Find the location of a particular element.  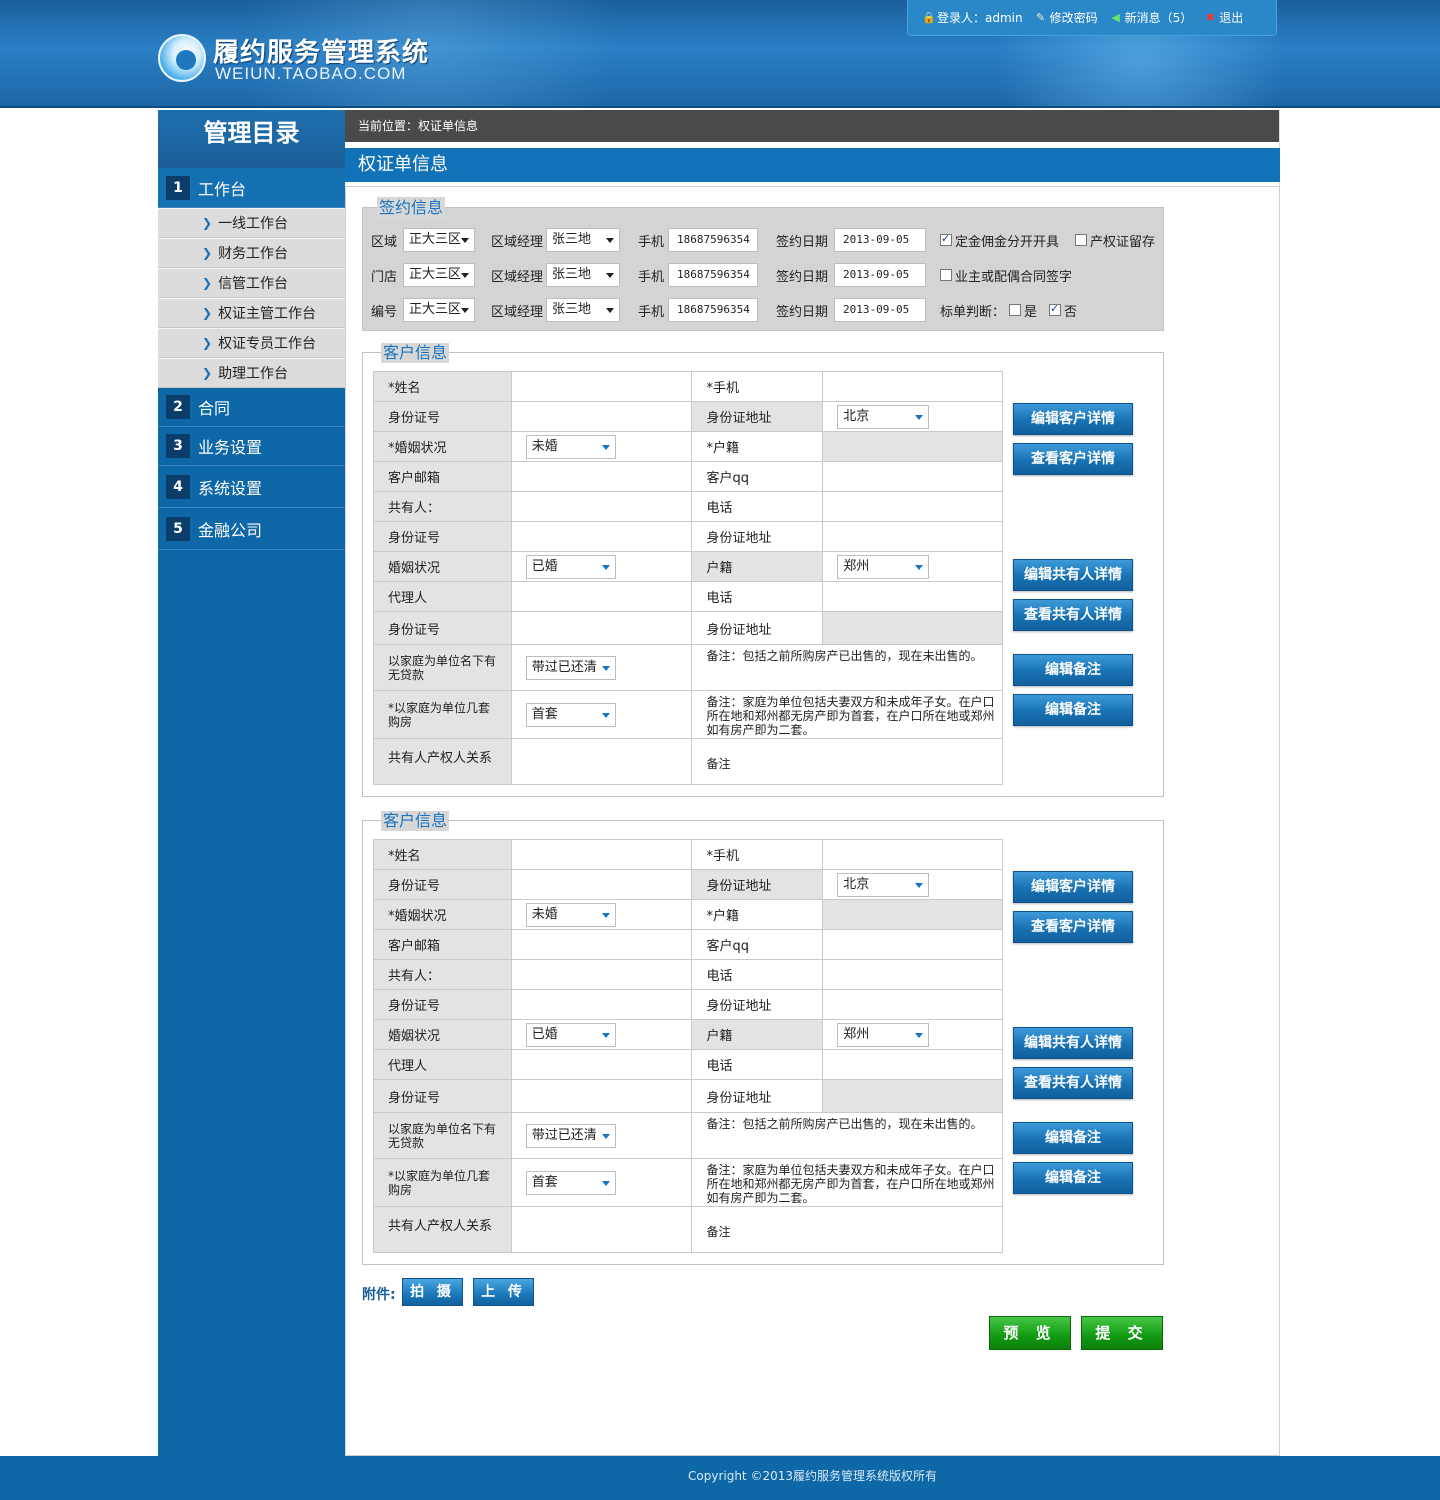

relation-note: 备注 is located at coordinates (847, 761).